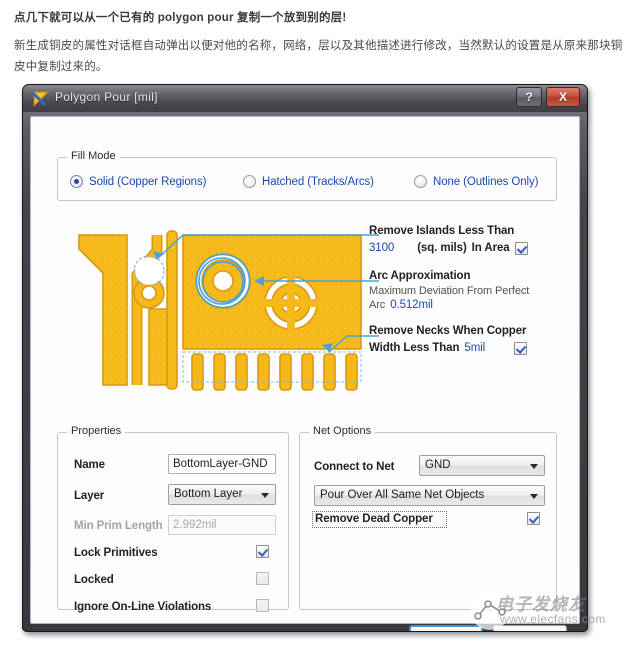 The image size is (636, 647). I want to click on locked-checkbox, so click(262, 578).